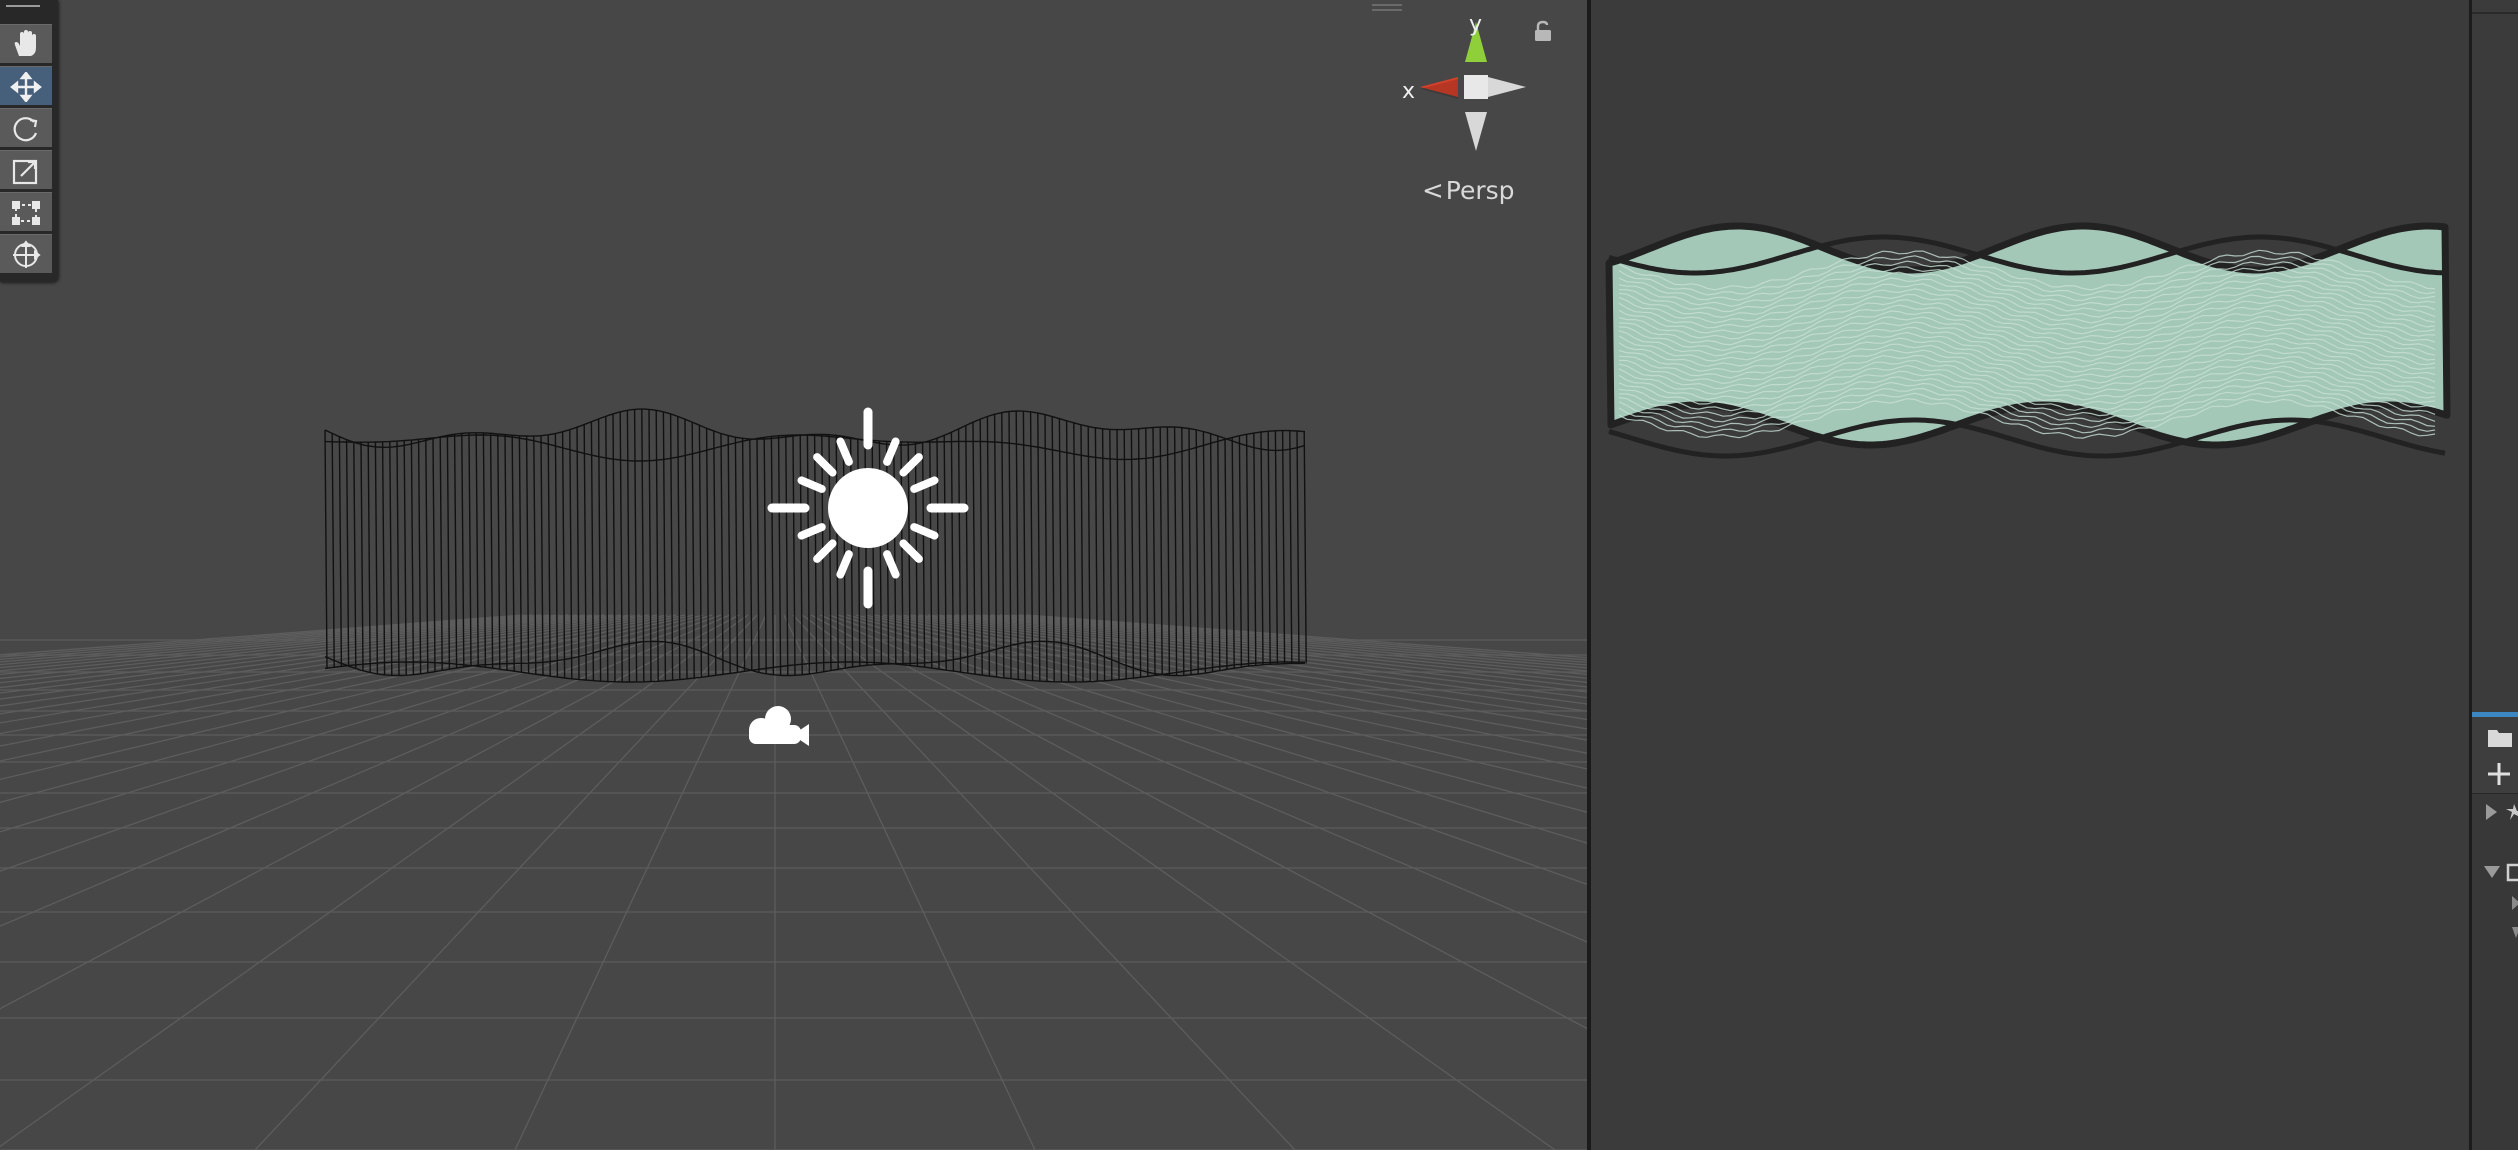  What do you see at coordinates (2495, 755) in the screenshot?
I see `project-toolbar` at bounding box center [2495, 755].